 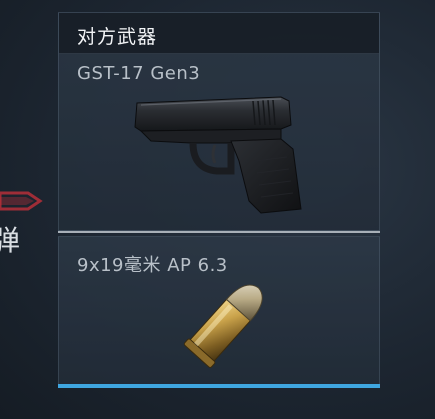 What do you see at coordinates (223, 326) in the screenshot?
I see `bullet-icon` at bounding box center [223, 326].